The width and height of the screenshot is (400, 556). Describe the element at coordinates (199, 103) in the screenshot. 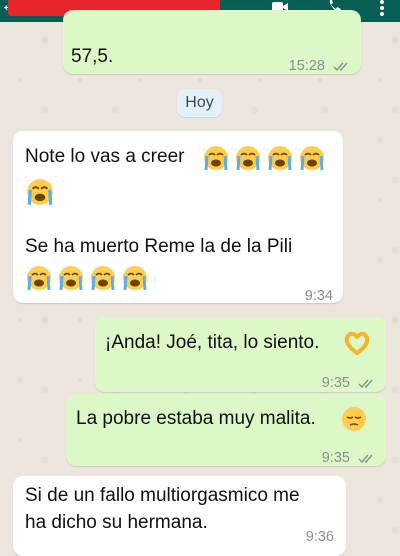

I see `day-separator: Hoy` at that location.